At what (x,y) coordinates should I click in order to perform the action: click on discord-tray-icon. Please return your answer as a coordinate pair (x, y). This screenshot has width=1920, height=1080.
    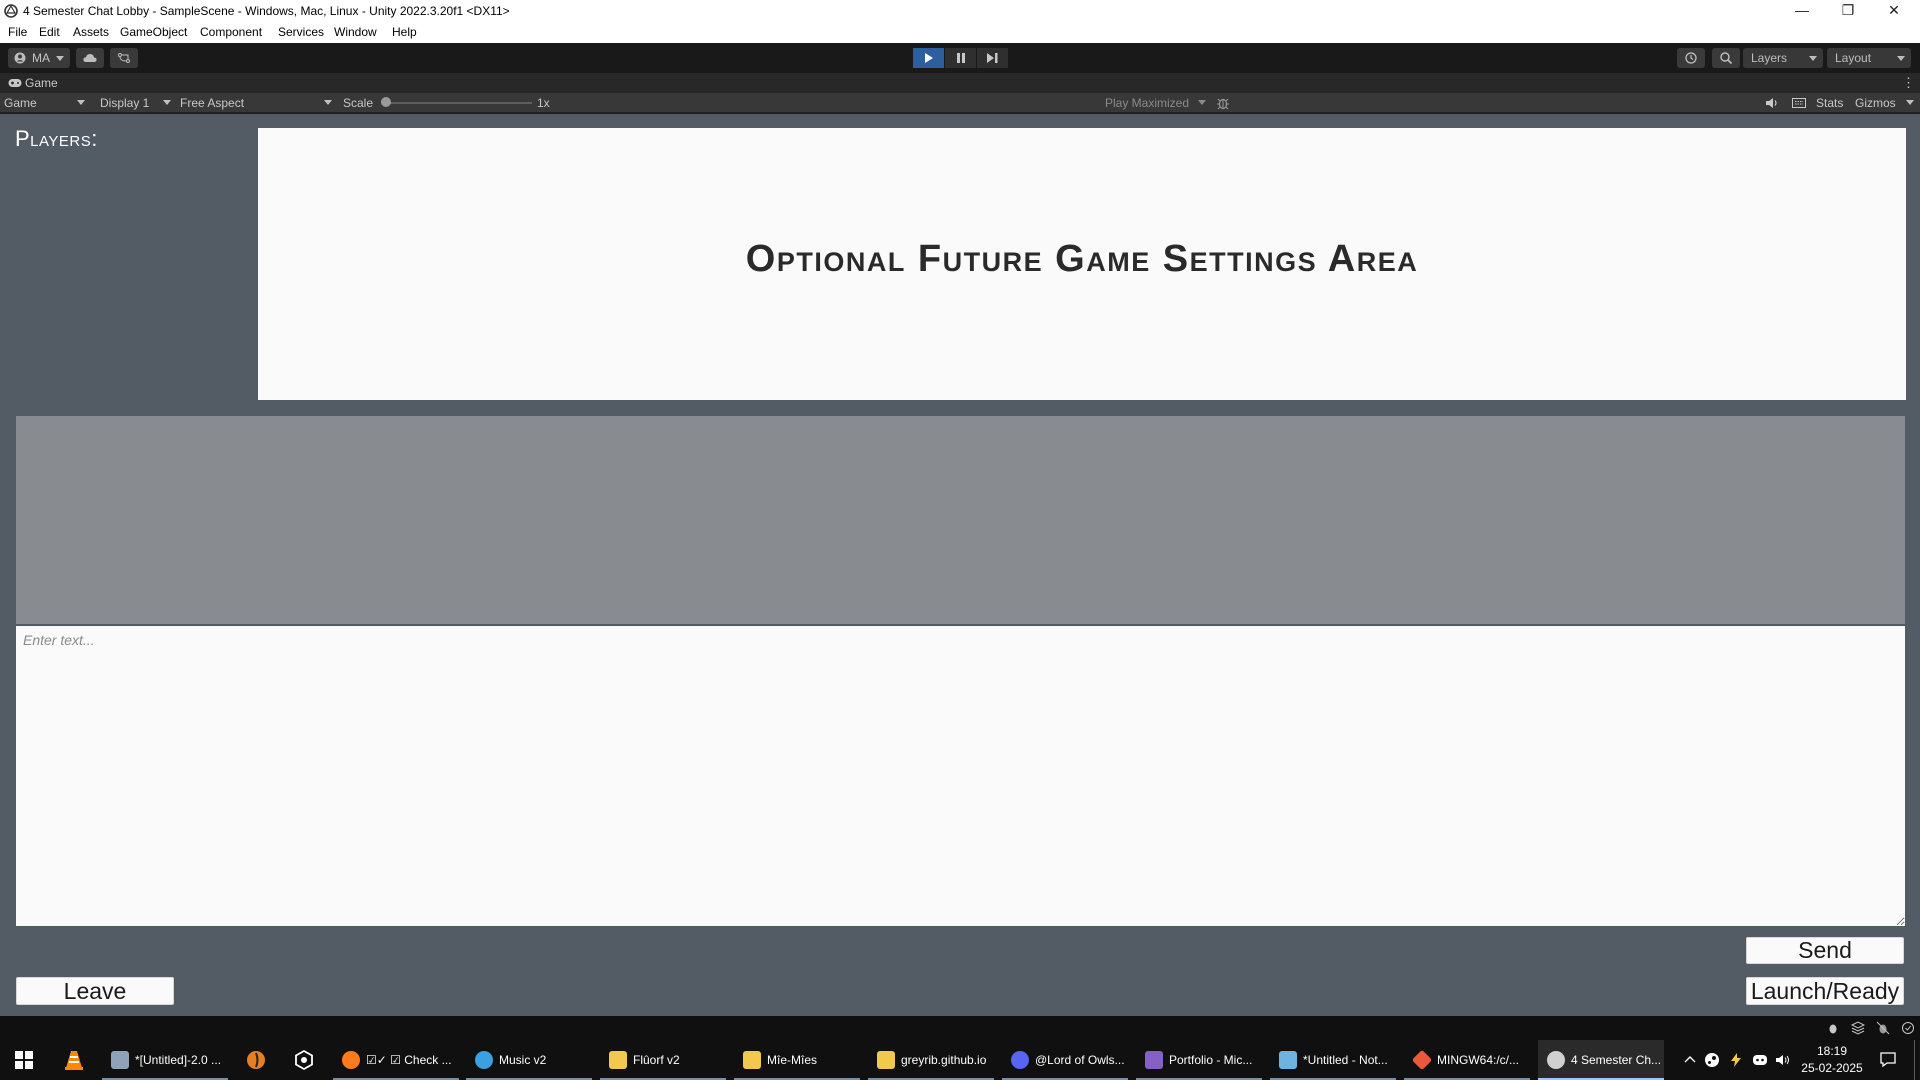
    Looking at the image, I should click on (1760, 1060).